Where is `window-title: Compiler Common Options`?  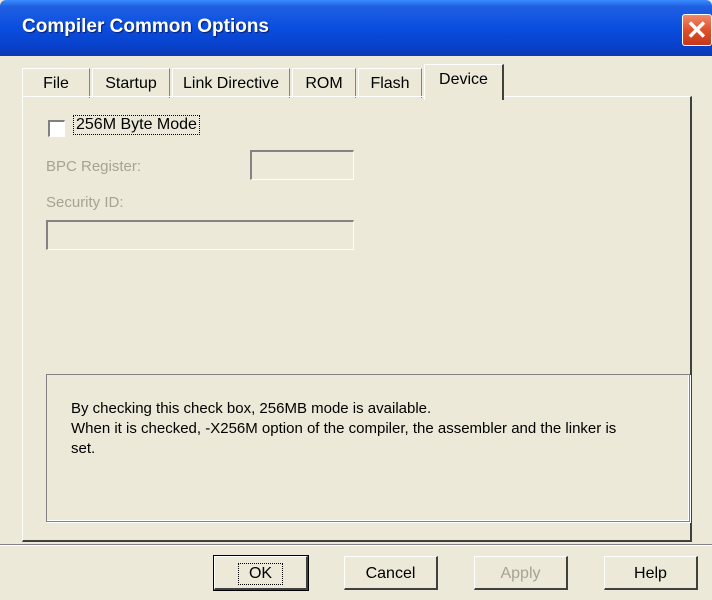 window-title: Compiler Common Options is located at coordinates (145, 26).